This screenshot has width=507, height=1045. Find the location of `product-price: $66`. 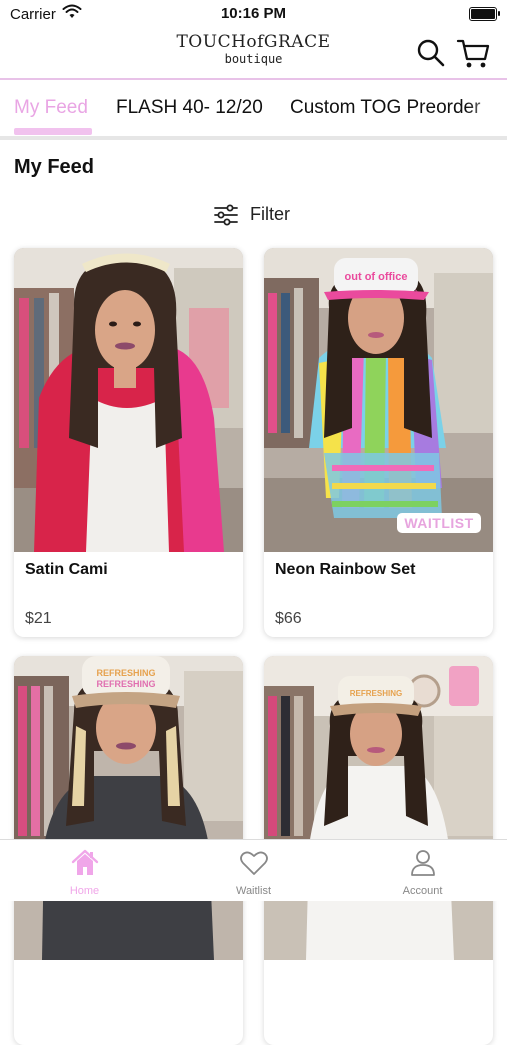

product-price: $66 is located at coordinates (288, 618).